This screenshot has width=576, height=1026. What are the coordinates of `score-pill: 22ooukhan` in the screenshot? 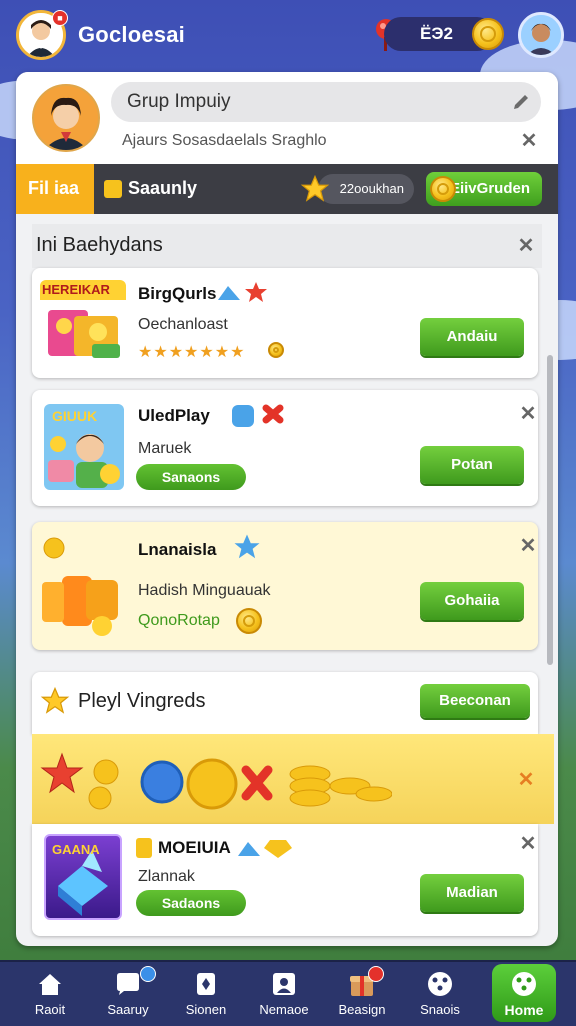 It's located at (366, 189).